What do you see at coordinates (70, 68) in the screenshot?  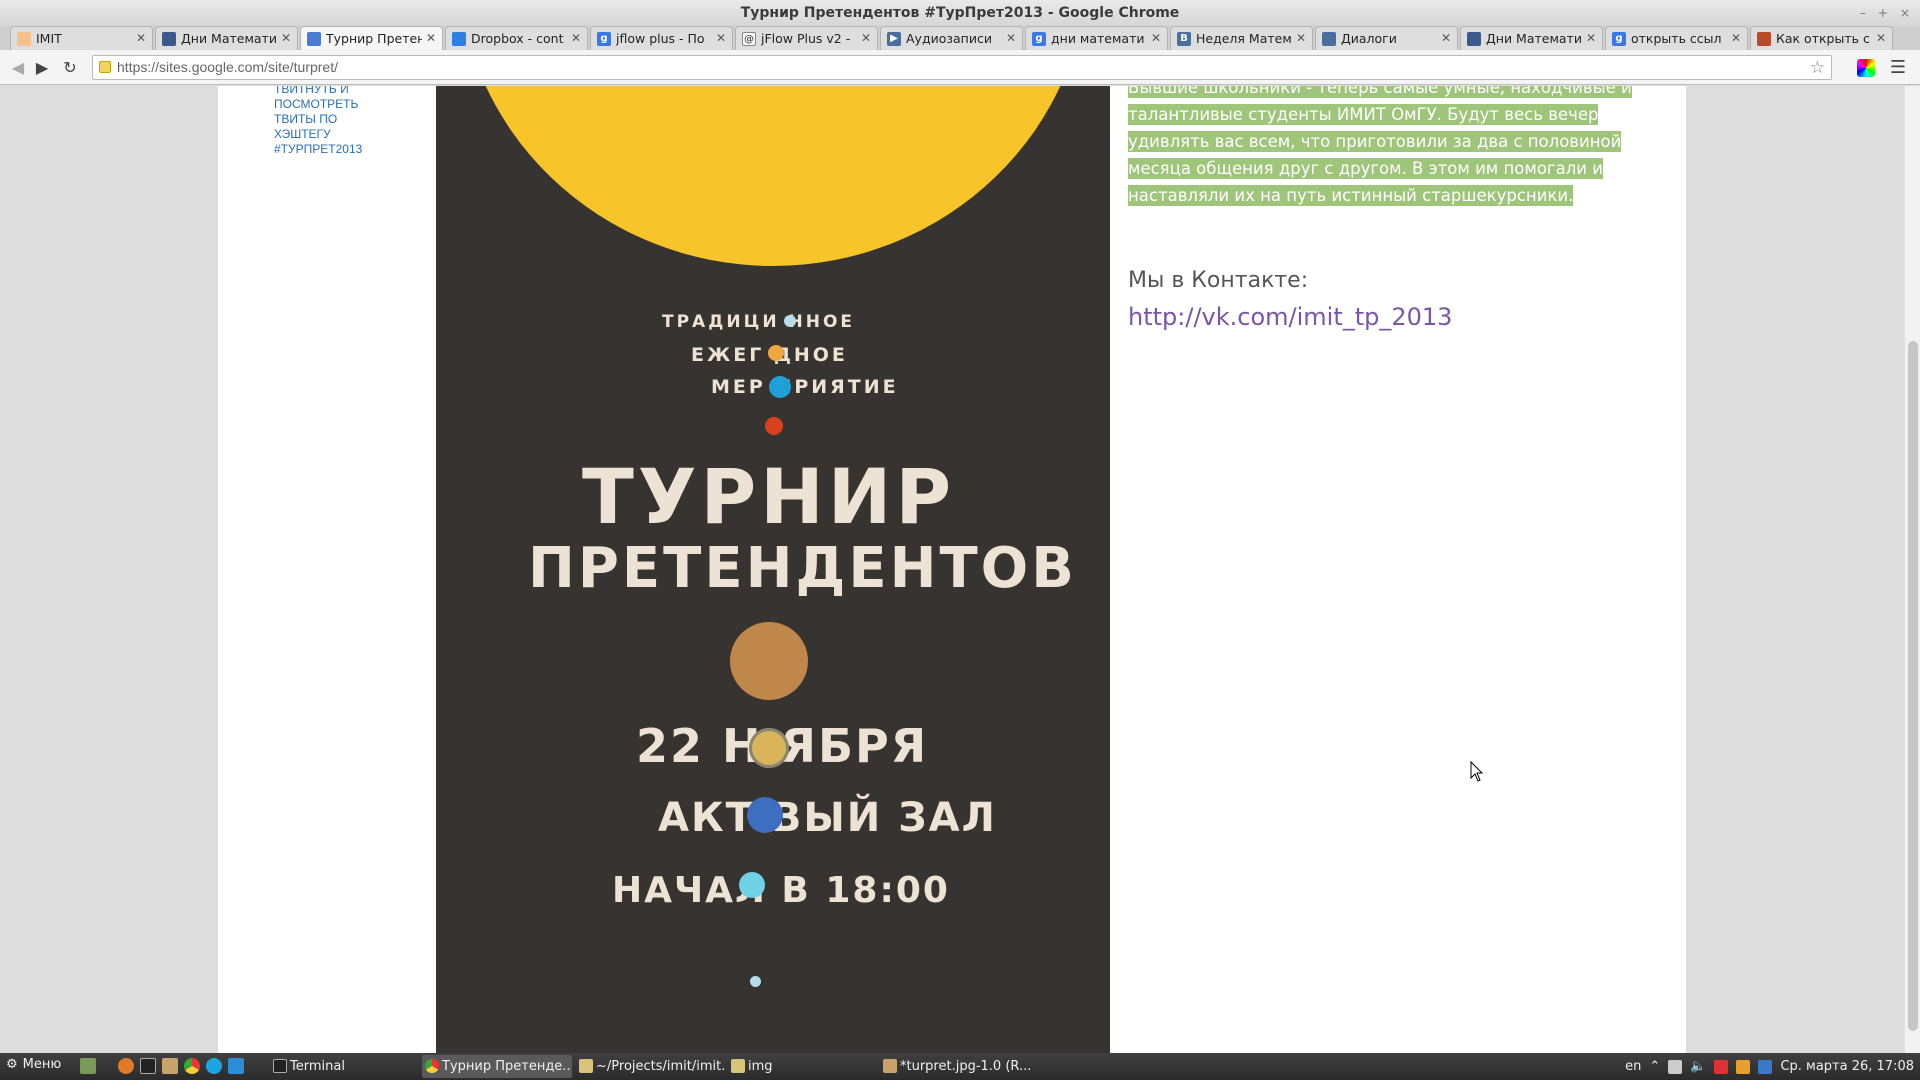 I see `reload-icon: ↻` at bounding box center [70, 68].